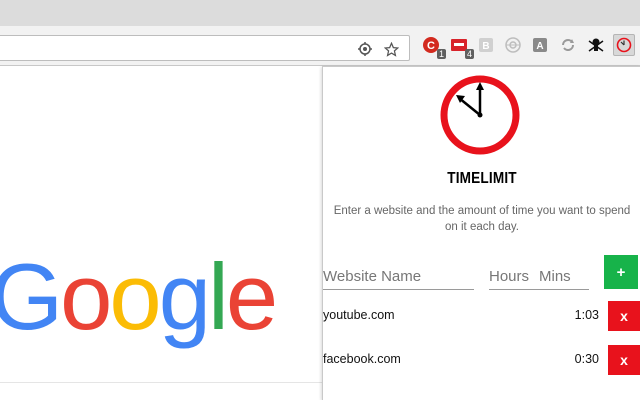  Describe the element at coordinates (398, 277) in the screenshot. I see `website-name-input` at that location.